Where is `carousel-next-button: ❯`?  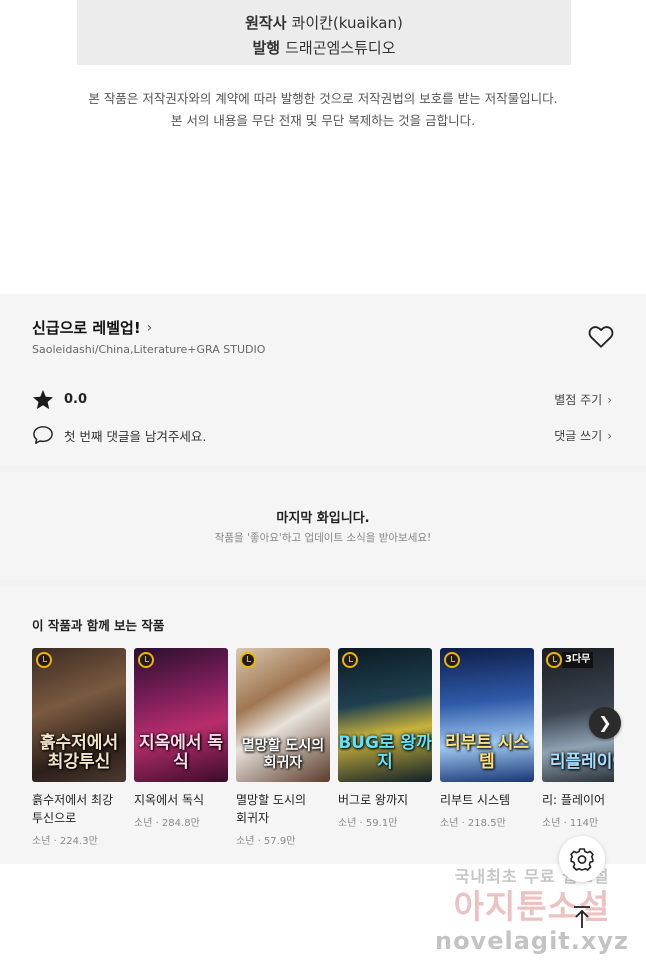
carousel-next-button: ❯ is located at coordinates (605, 723).